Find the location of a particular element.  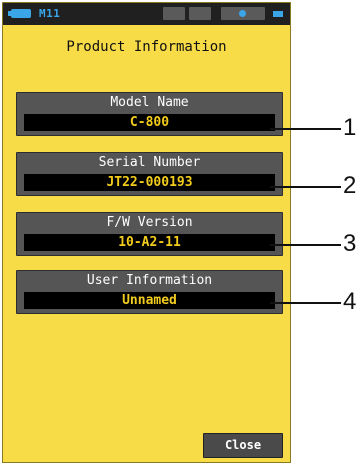

user-information-label: User Information is located at coordinates (149, 280).